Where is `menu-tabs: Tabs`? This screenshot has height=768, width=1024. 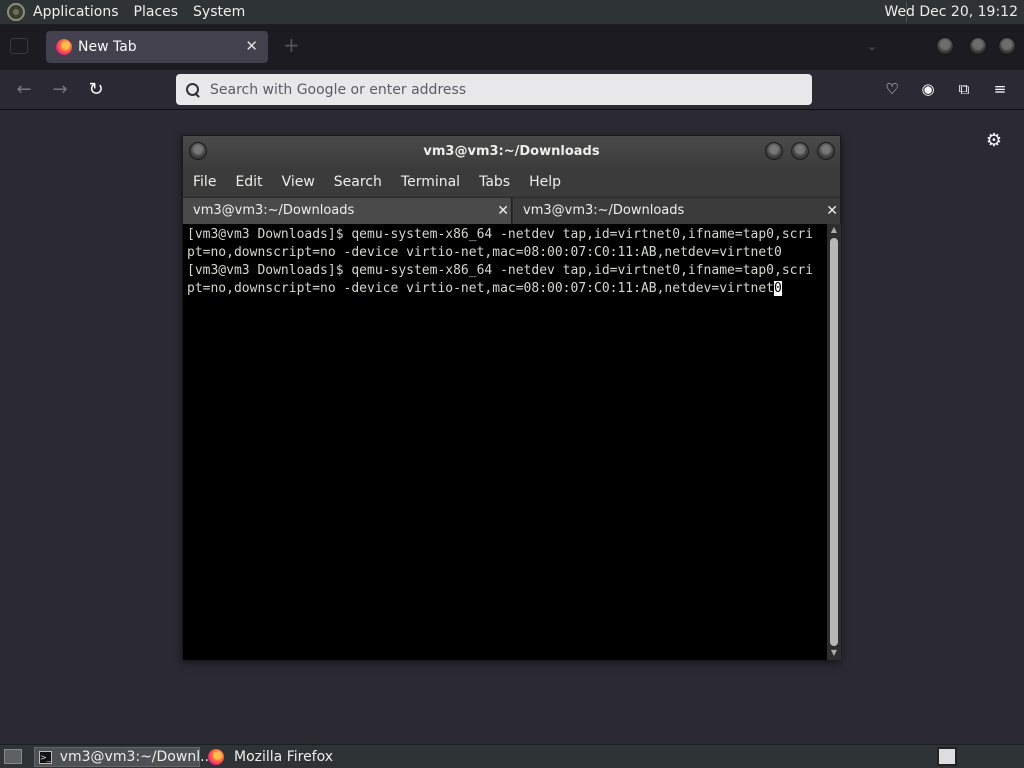 menu-tabs: Tabs is located at coordinates (494, 182).